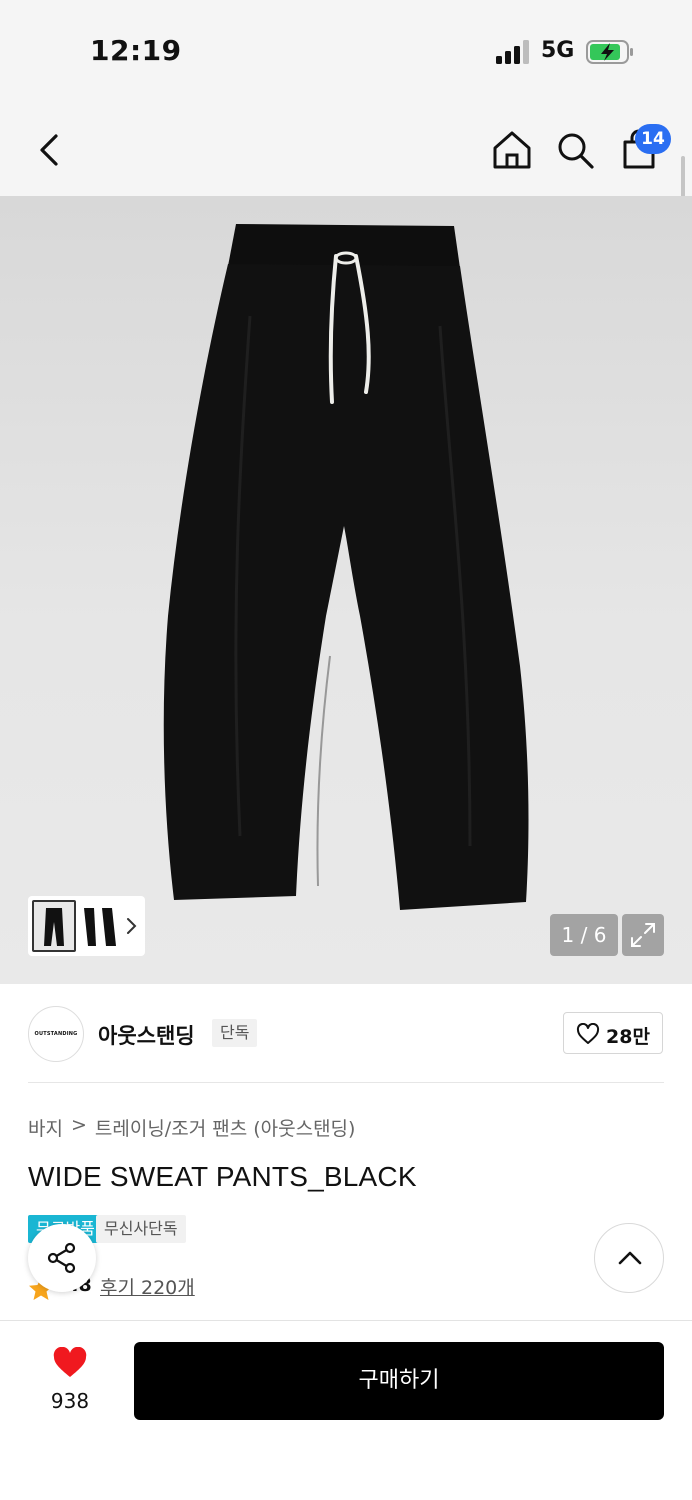 The height and width of the screenshot is (1500, 692). I want to click on brand-exclusive-tag: 단독, so click(235, 1033).